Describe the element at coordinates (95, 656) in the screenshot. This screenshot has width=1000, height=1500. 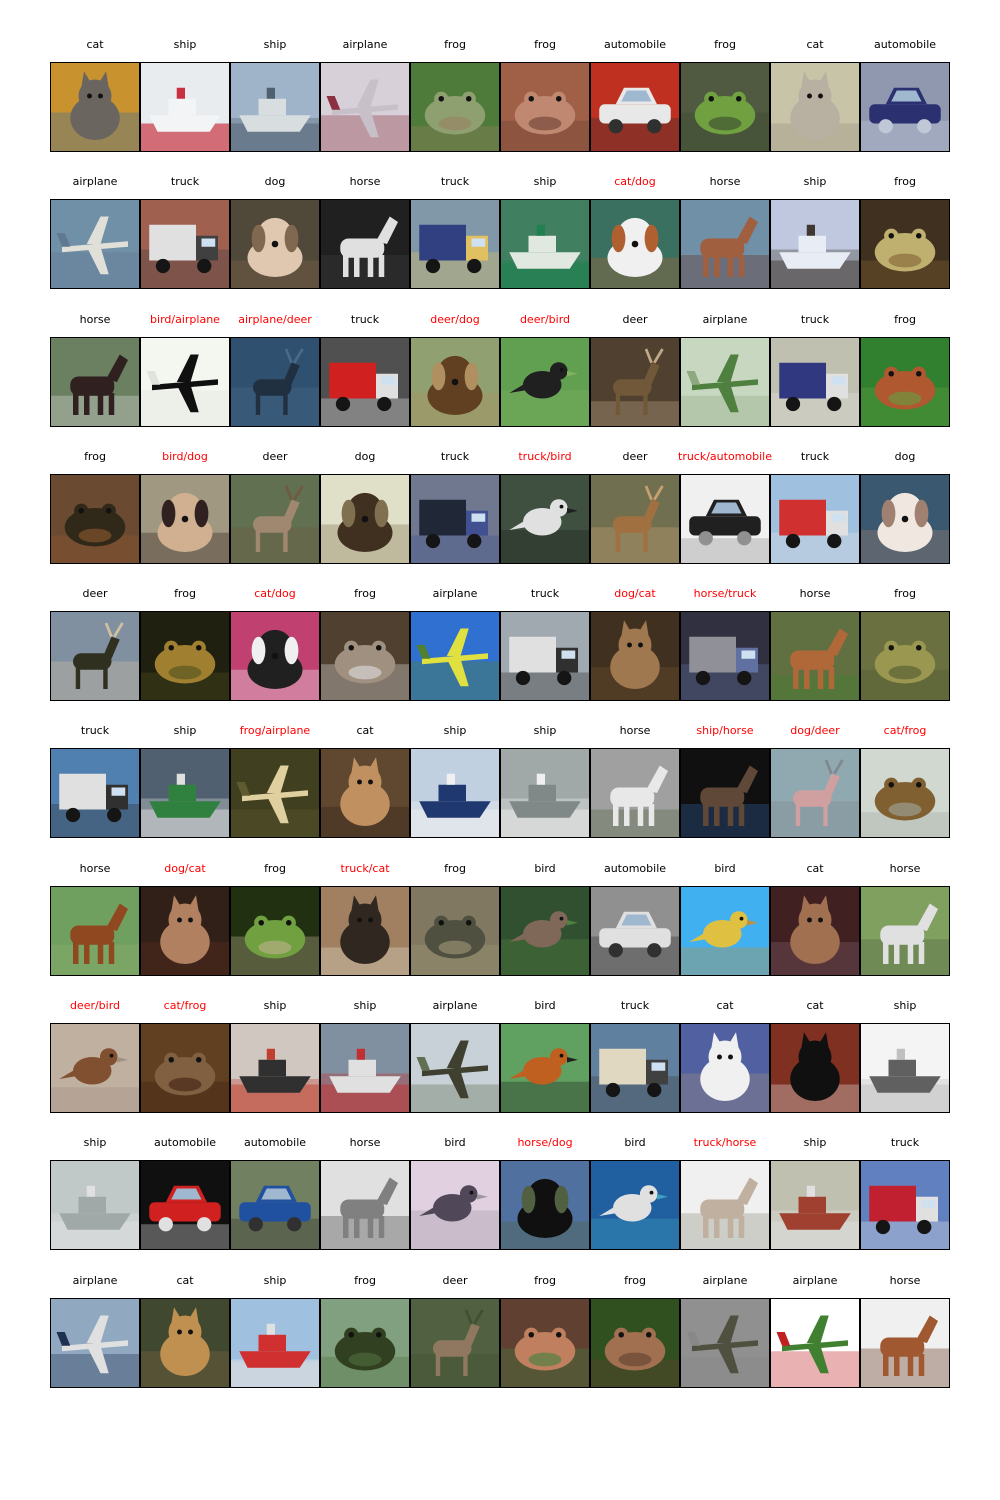
I see `thumbnail-deer` at that location.